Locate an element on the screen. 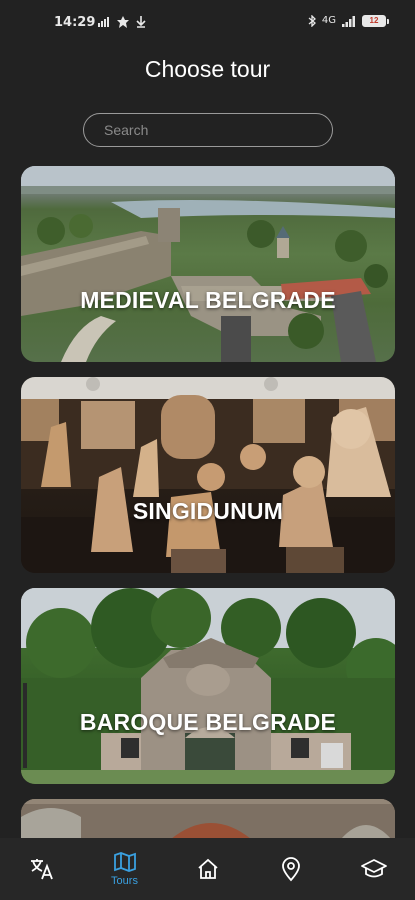 This screenshot has height=900, width=415. graduation-cap-icon is located at coordinates (373, 868).